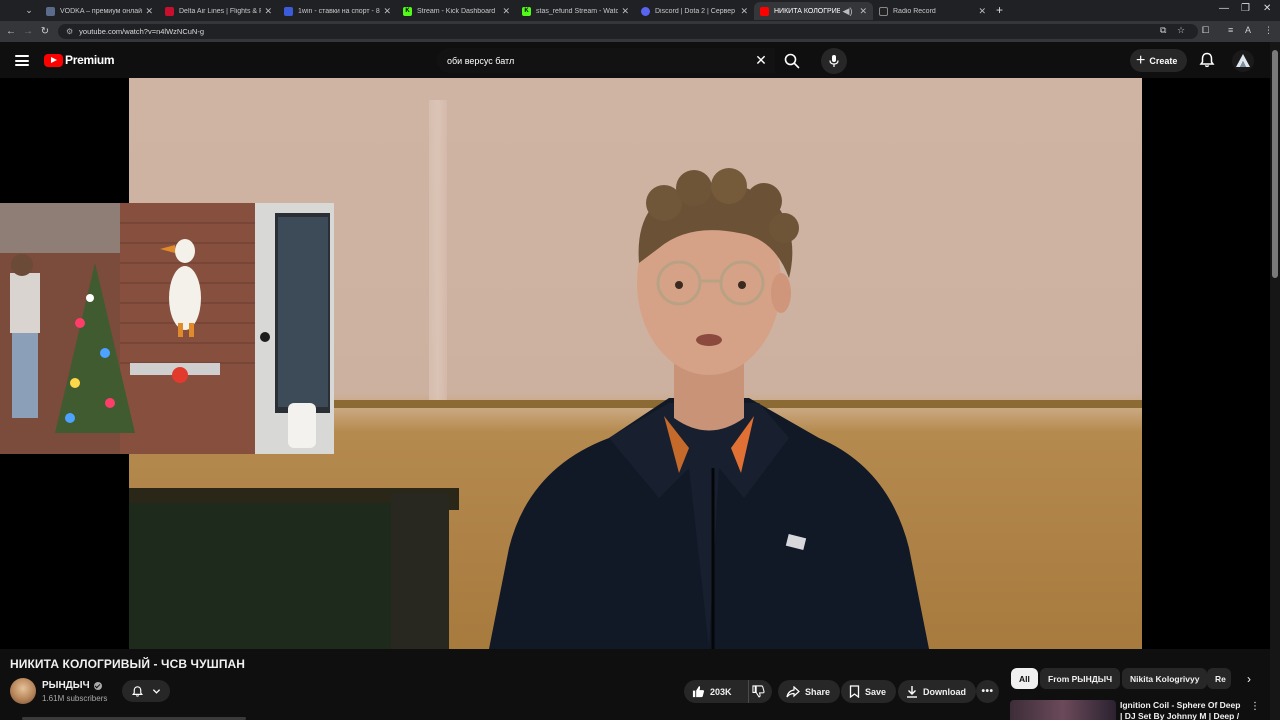 This screenshot has height=720, width=1280. Describe the element at coordinates (142, 31) in the screenshot. I see `url-text: youtube.com/watch?v=n4lWzNCuN-g` at that location.